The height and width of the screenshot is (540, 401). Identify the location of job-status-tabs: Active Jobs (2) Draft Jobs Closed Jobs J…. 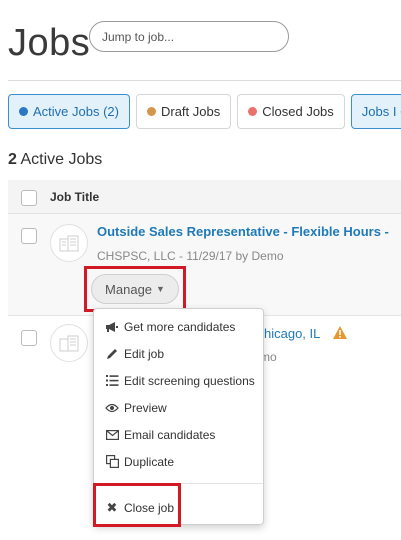
(204, 111).